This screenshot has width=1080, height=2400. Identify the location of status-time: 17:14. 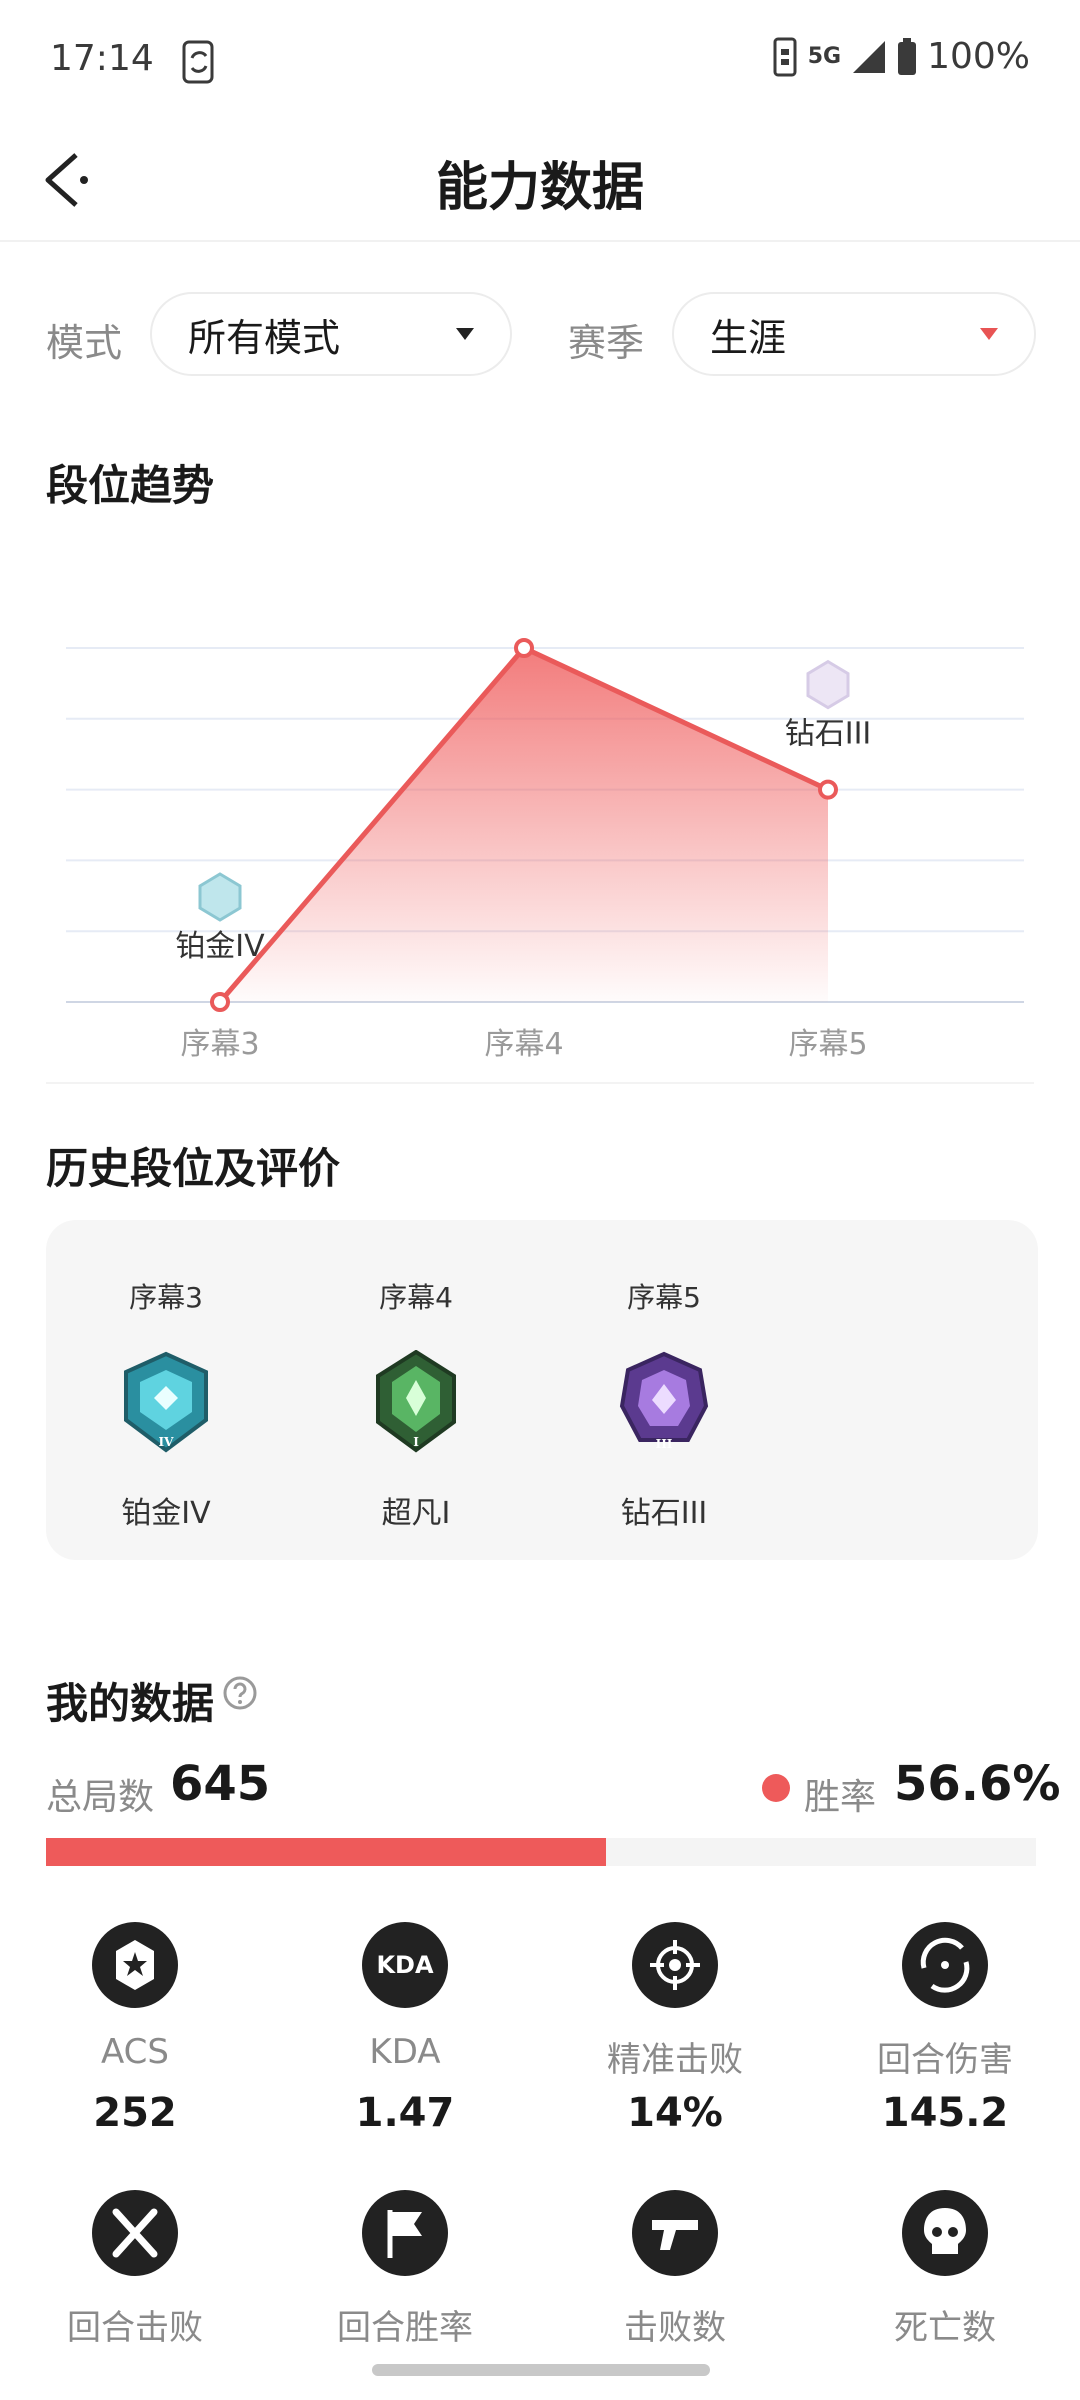
(102, 58).